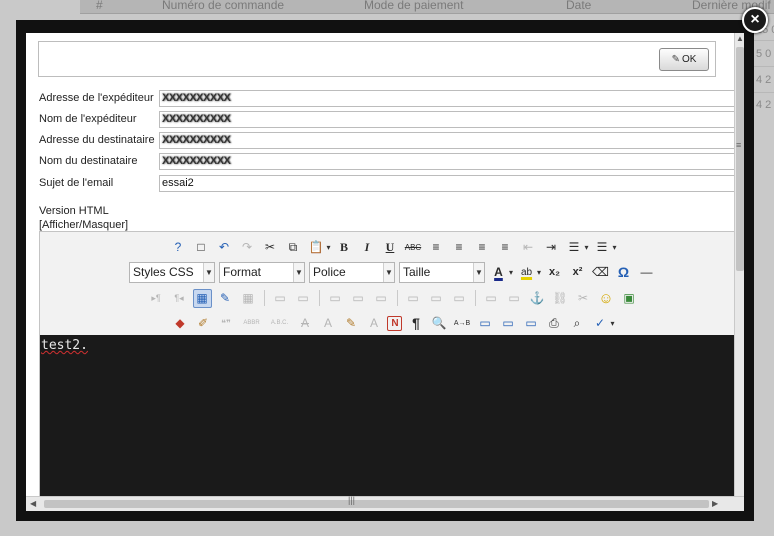 The image size is (774, 536). Describe the element at coordinates (507, 323) in the screenshot. I see `move-forward-icon: ▭` at that location.